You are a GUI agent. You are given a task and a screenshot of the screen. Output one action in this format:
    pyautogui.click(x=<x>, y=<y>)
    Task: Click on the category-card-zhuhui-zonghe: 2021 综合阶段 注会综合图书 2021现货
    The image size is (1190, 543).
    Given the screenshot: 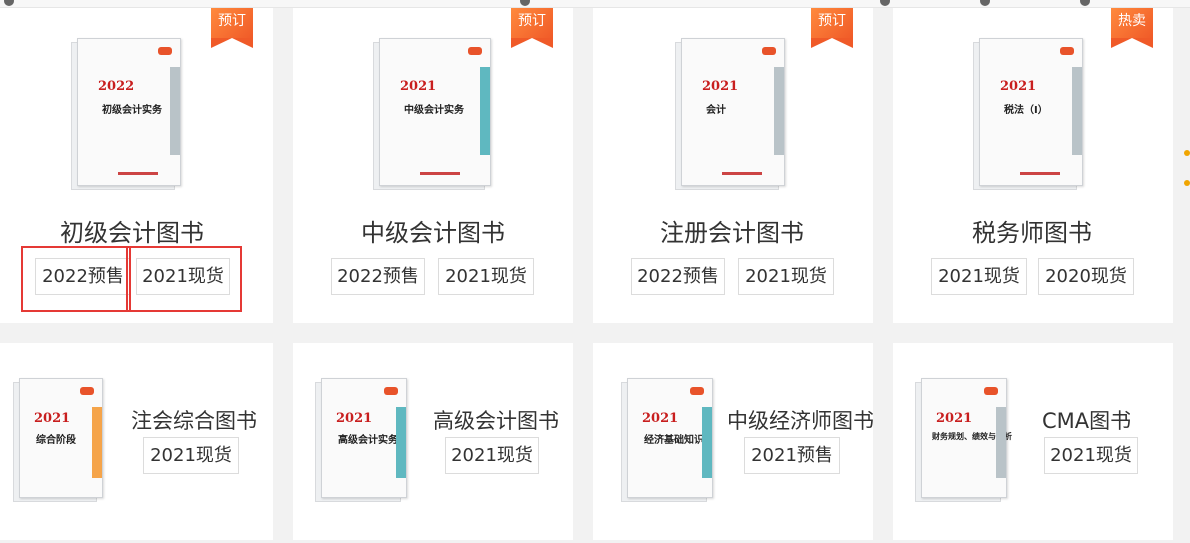 What is the action you would take?
    pyautogui.click(x=136, y=441)
    